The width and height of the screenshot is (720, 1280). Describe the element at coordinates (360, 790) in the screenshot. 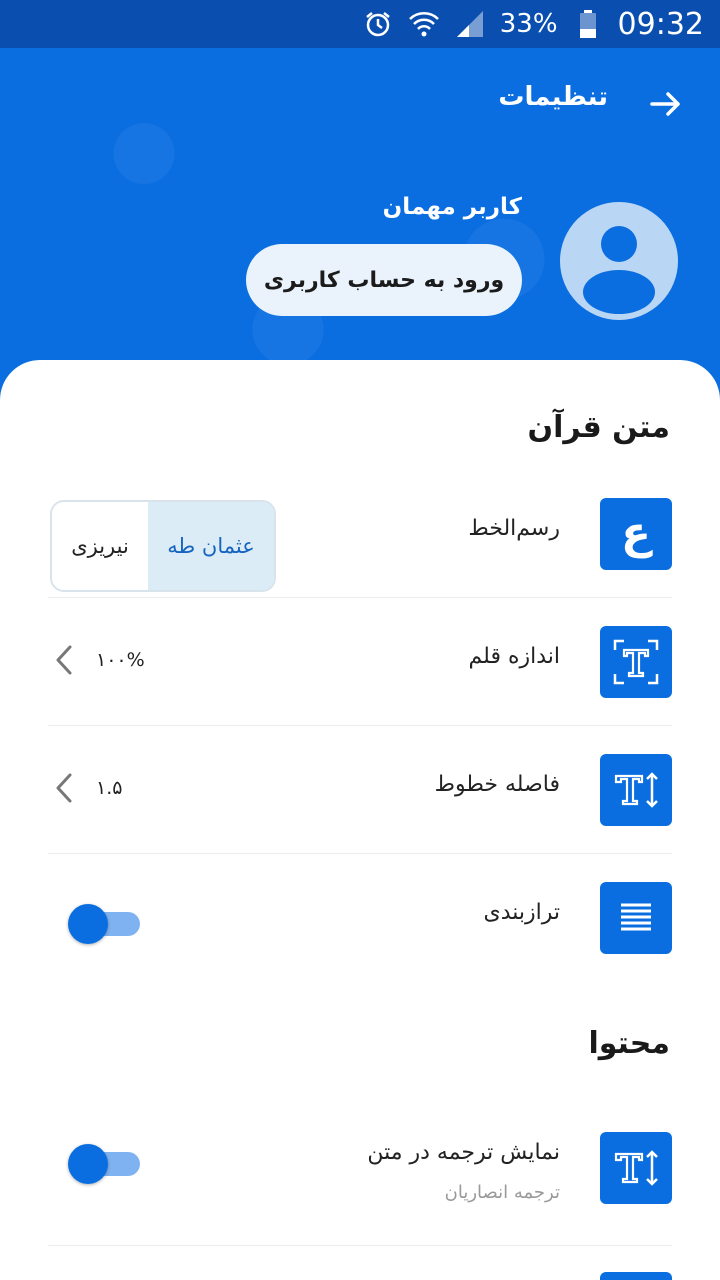

I see `setting-row-line-spacing: فاصله خطوط ۱.۵` at that location.